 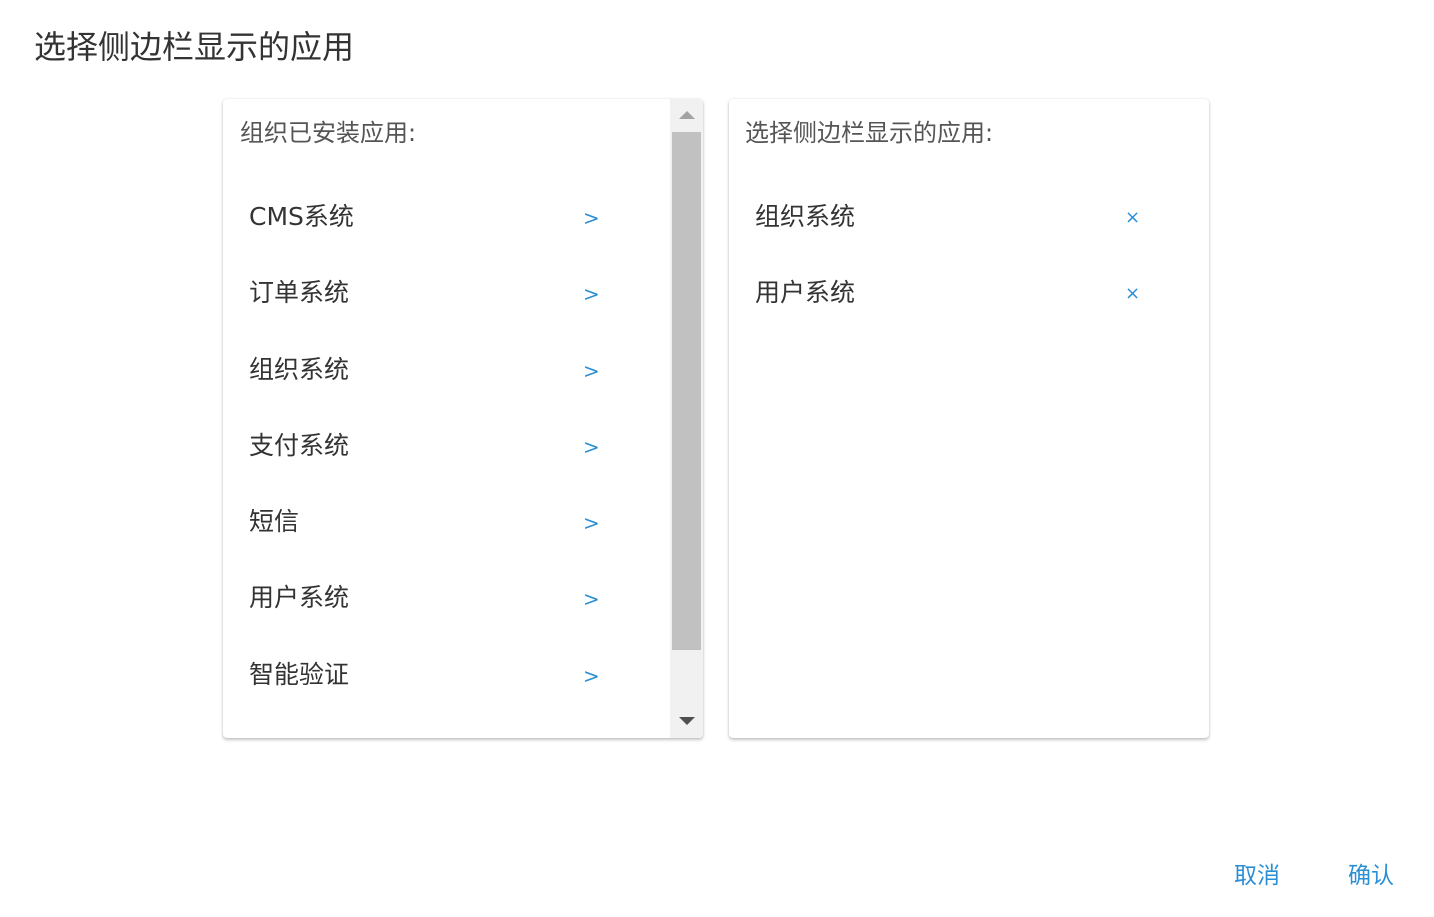 I want to click on installed-apps-header: 组织已安装应用:, so click(x=328, y=133).